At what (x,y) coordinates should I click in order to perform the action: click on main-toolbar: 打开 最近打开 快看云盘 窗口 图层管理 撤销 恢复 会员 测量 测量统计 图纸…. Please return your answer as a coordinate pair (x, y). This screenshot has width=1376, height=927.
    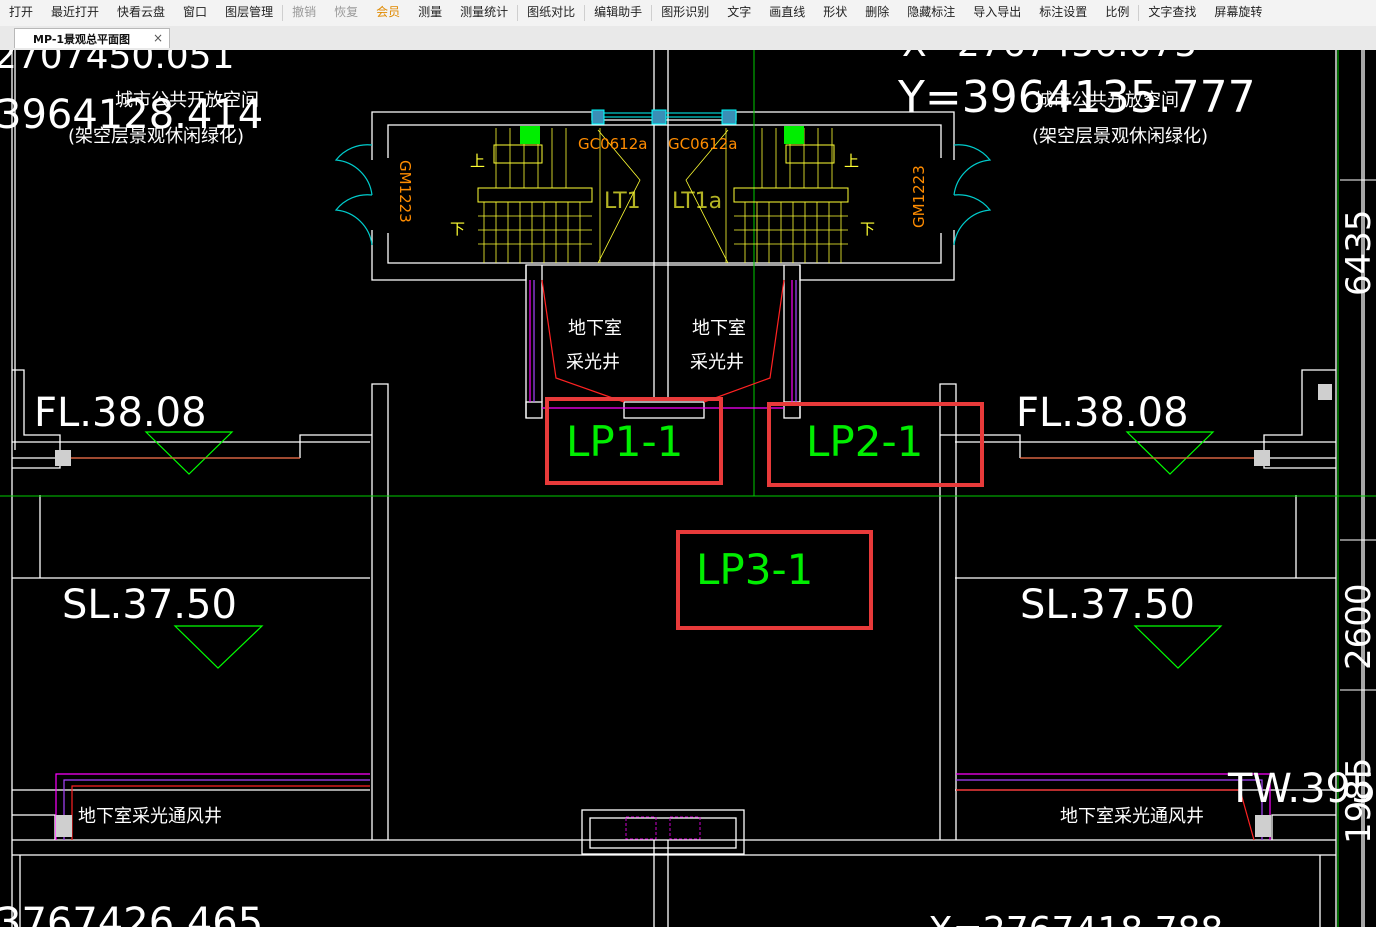
    Looking at the image, I should click on (688, 13).